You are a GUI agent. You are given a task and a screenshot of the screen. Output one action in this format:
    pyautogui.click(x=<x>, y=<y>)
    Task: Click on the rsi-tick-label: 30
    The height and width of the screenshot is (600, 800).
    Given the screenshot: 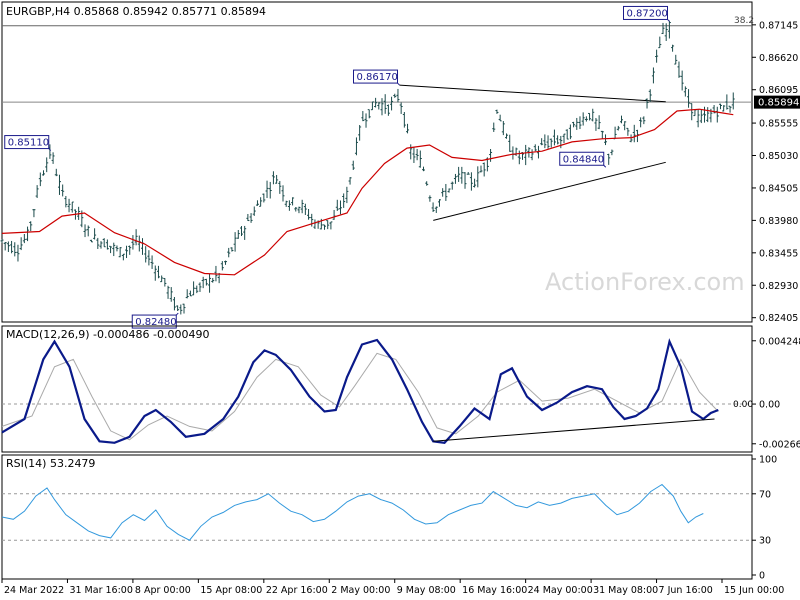 What is the action you would take?
    pyautogui.click(x=765, y=541)
    